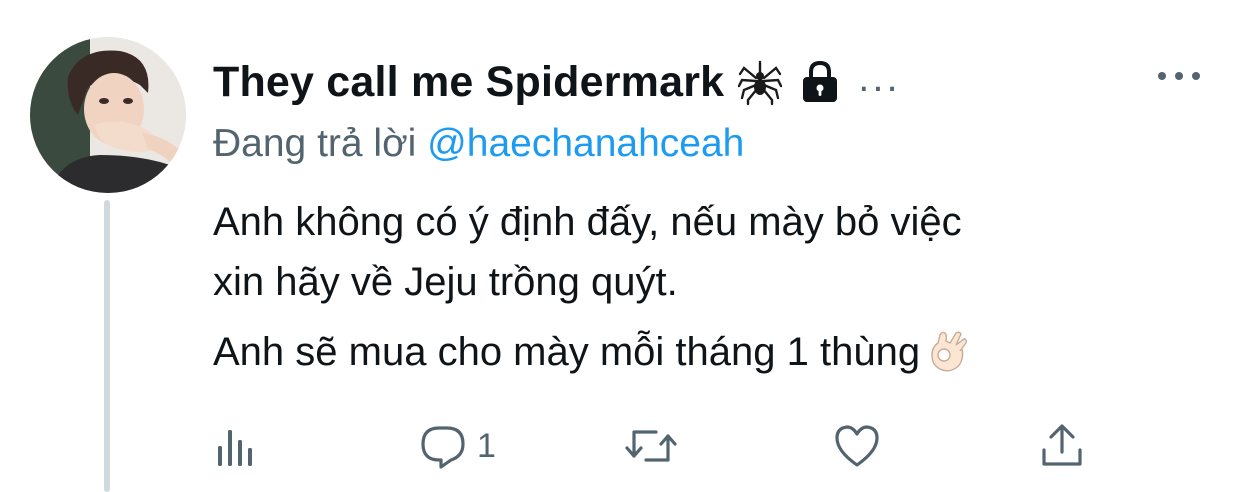 This screenshot has width=1242, height=492. I want to click on tweet-text-line: Anh sẽ mua cho mày mỗi tháng 1 thùng, so click(567, 352).